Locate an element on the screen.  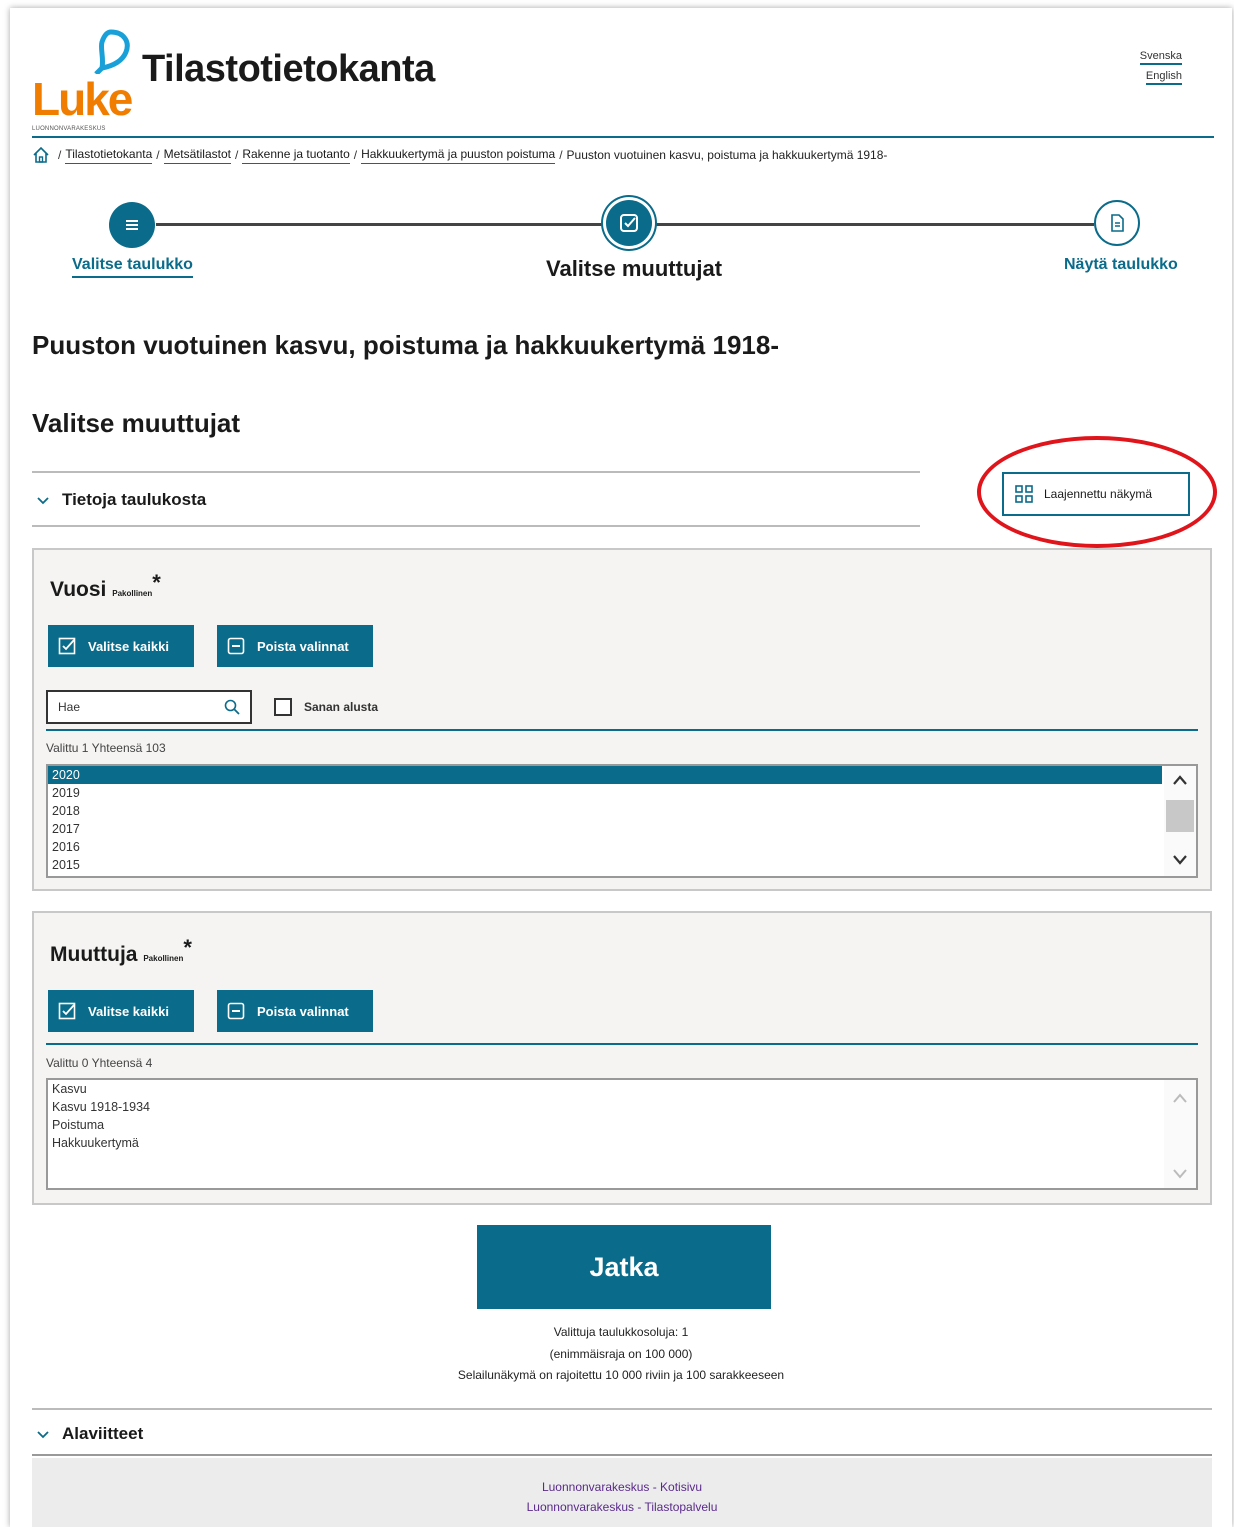
muuttuja-clear-button: Poista valinnat is located at coordinates (295, 1011).